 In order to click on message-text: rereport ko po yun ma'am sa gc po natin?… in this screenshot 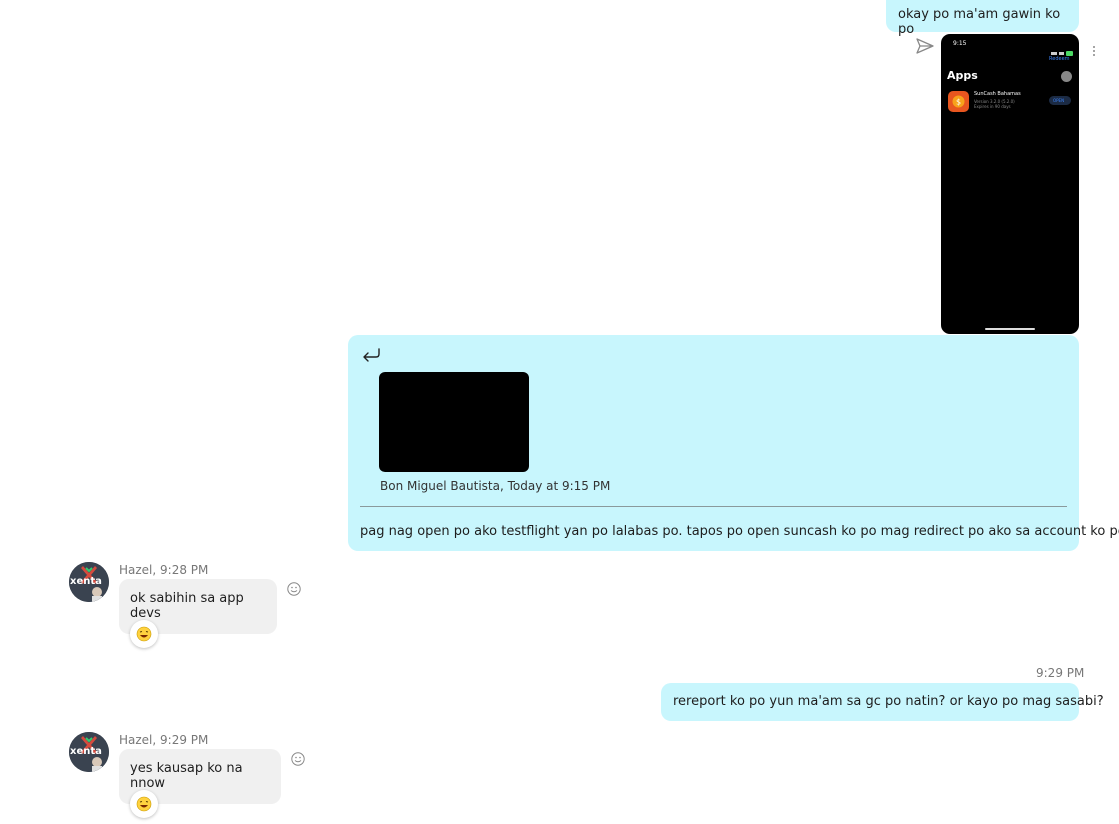, I will do `click(888, 701)`.